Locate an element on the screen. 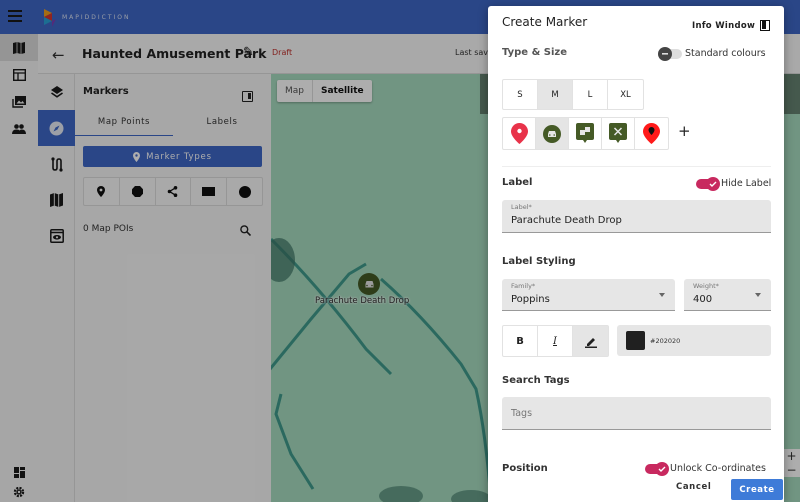 The image size is (800, 502). size-xl-button: XL is located at coordinates (625, 94).